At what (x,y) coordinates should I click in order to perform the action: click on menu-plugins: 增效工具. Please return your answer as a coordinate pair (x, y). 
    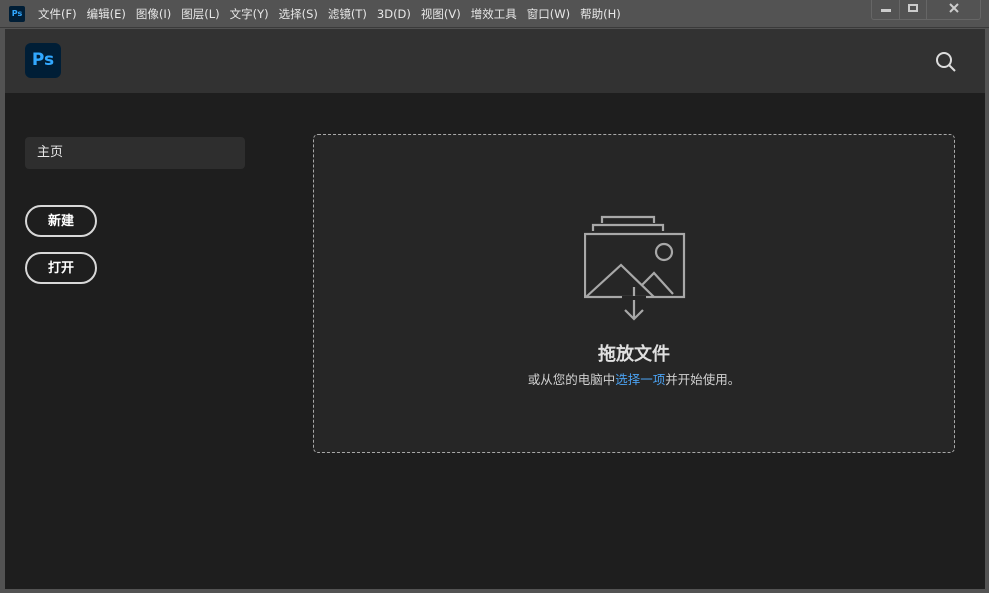
    Looking at the image, I should click on (494, 14).